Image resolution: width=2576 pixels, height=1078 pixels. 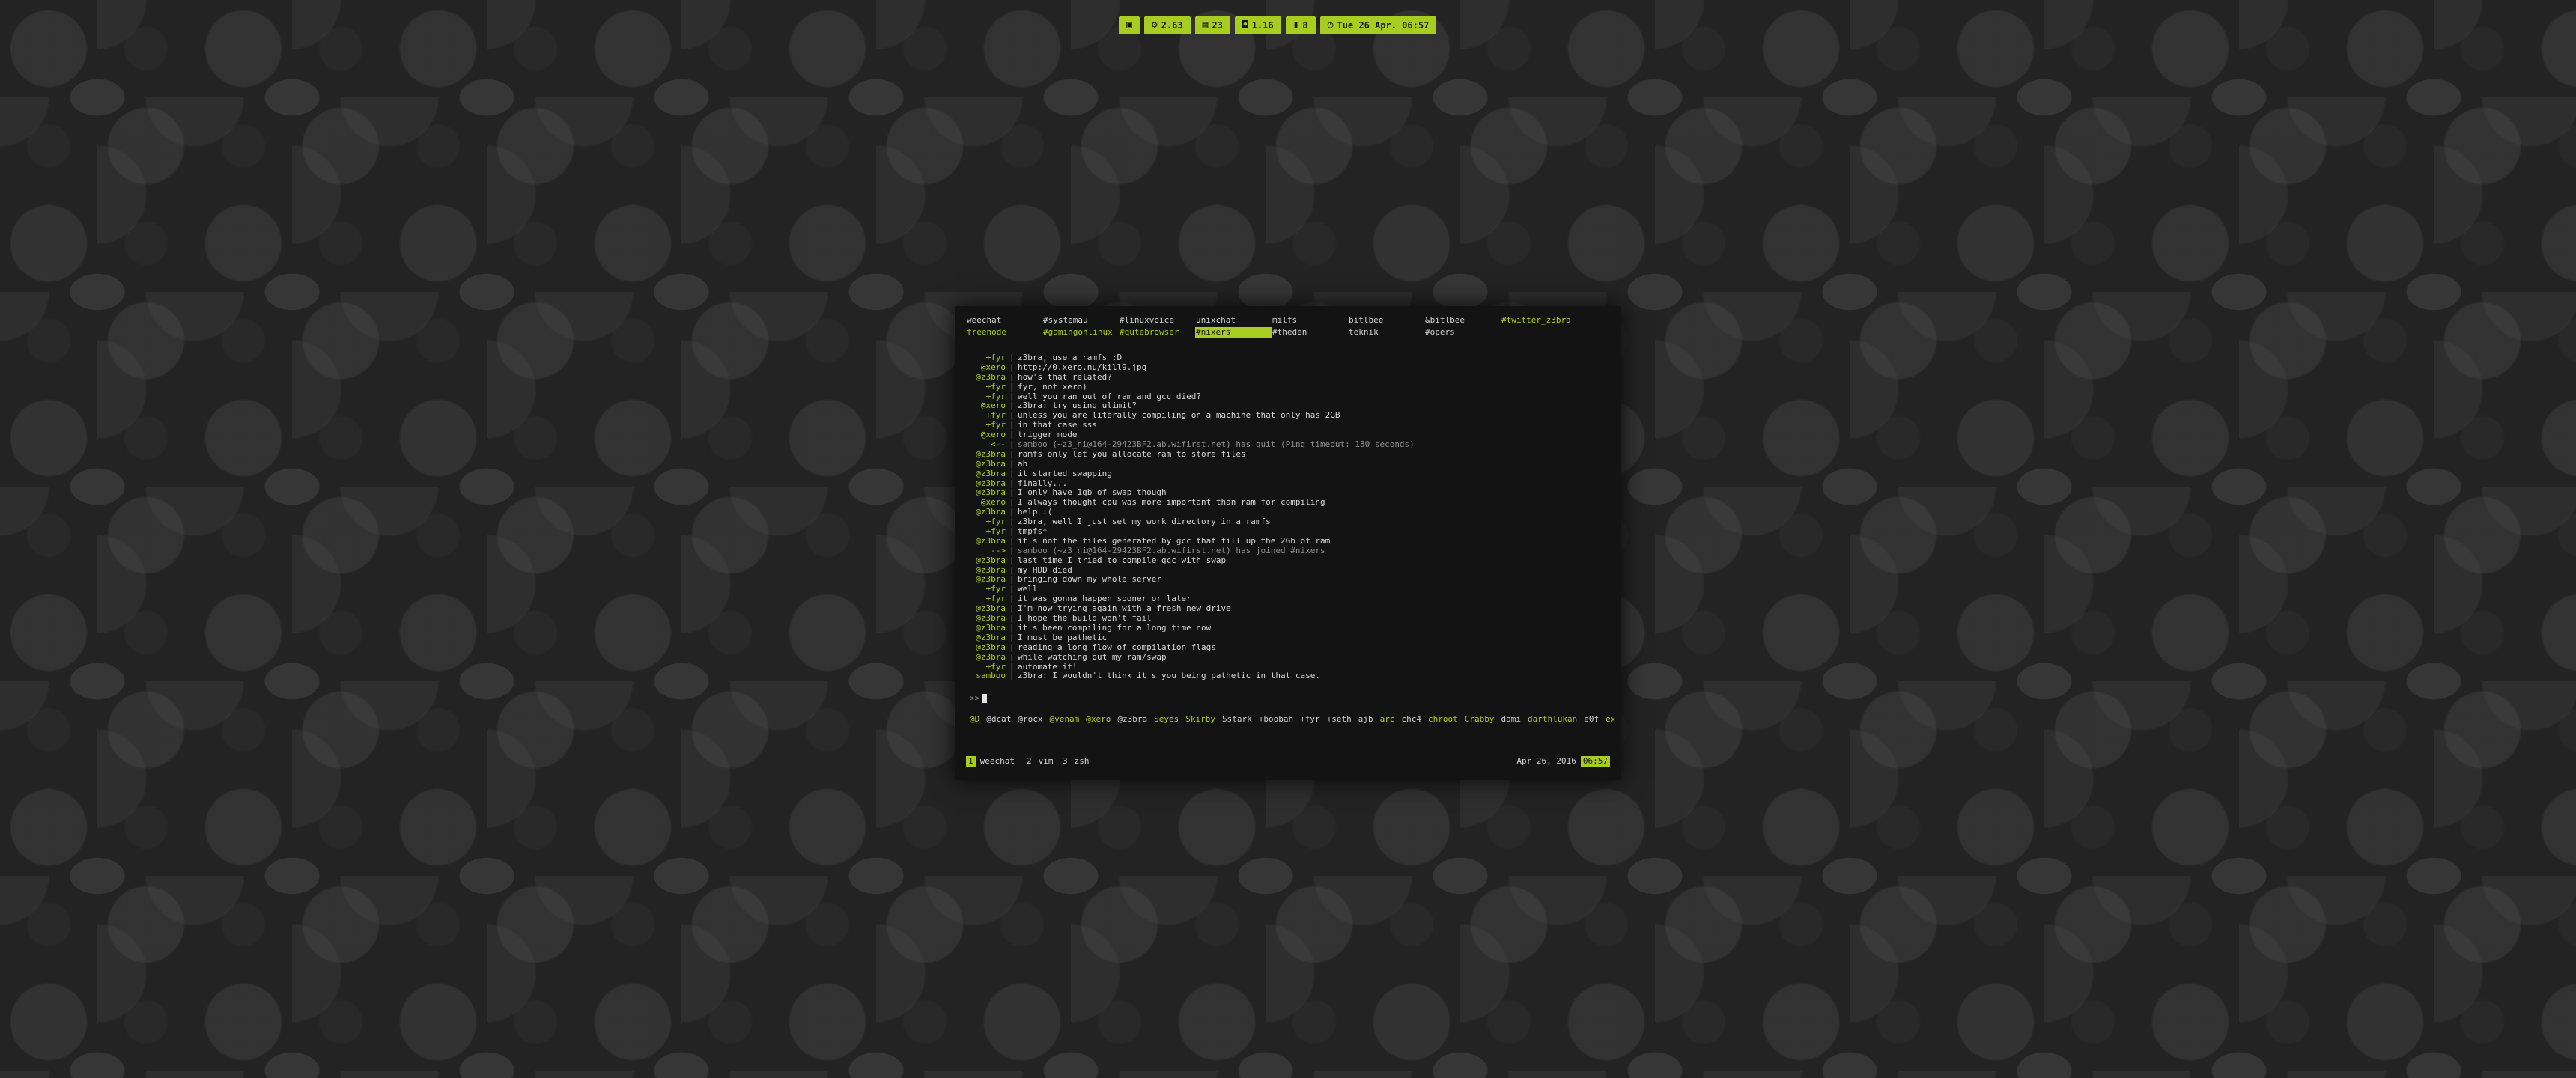 What do you see at coordinates (1166, 719) in the screenshot?
I see `nick-entry: Seyes` at bounding box center [1166, 719].